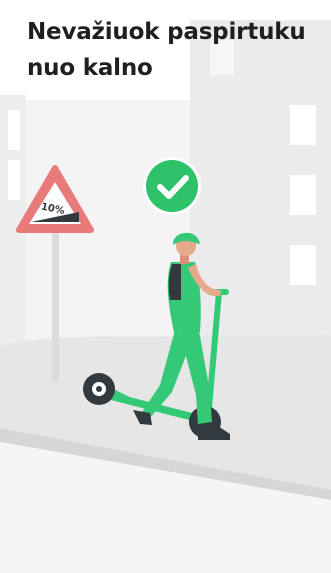 The width and height of the screenshot is (331, 573). I want to click on sign-post, so click(55, 301).